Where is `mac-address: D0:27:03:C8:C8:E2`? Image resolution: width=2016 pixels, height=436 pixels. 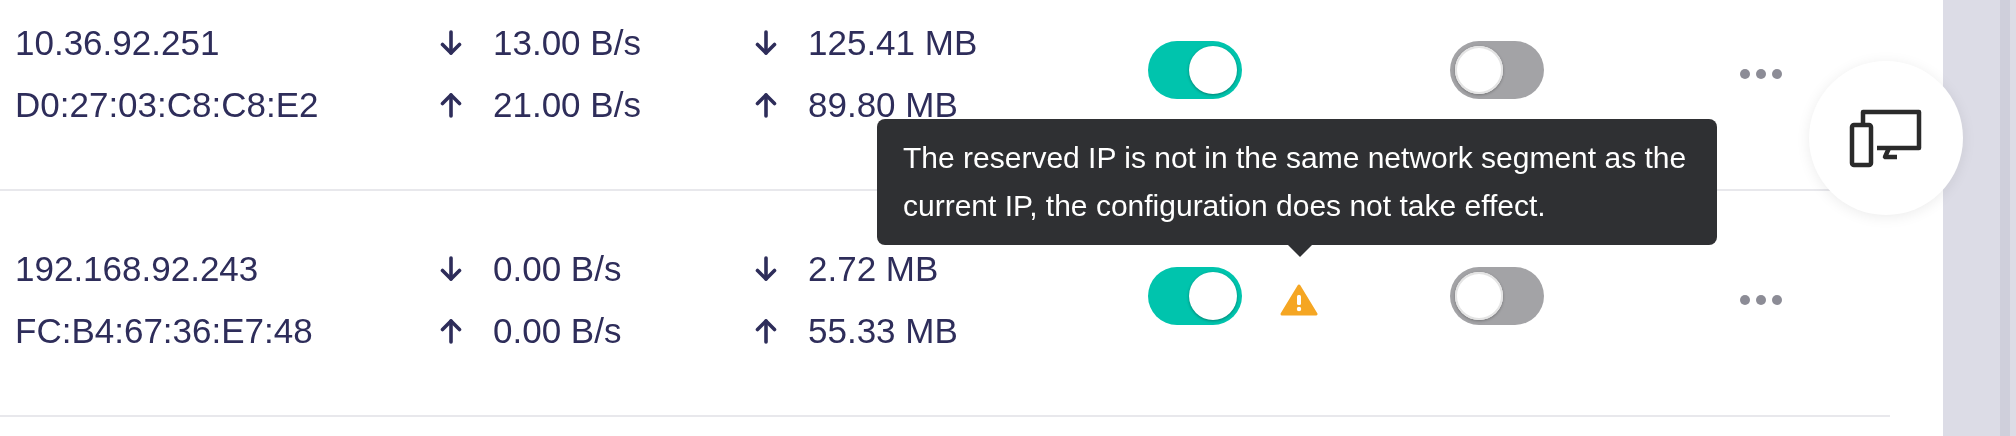
mac-address: D0:27:03:C8:C8:E2 is located at coordinates (167, 105).